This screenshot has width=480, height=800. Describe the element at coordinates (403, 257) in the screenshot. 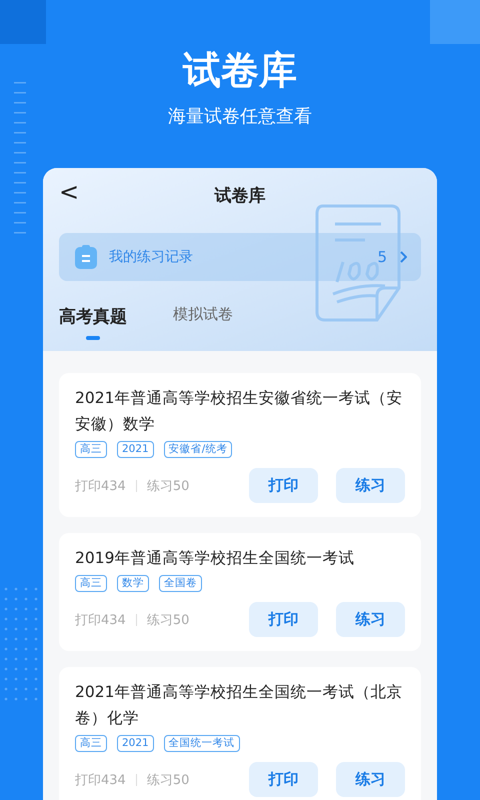

I see `chevron-right-icon` at that location.